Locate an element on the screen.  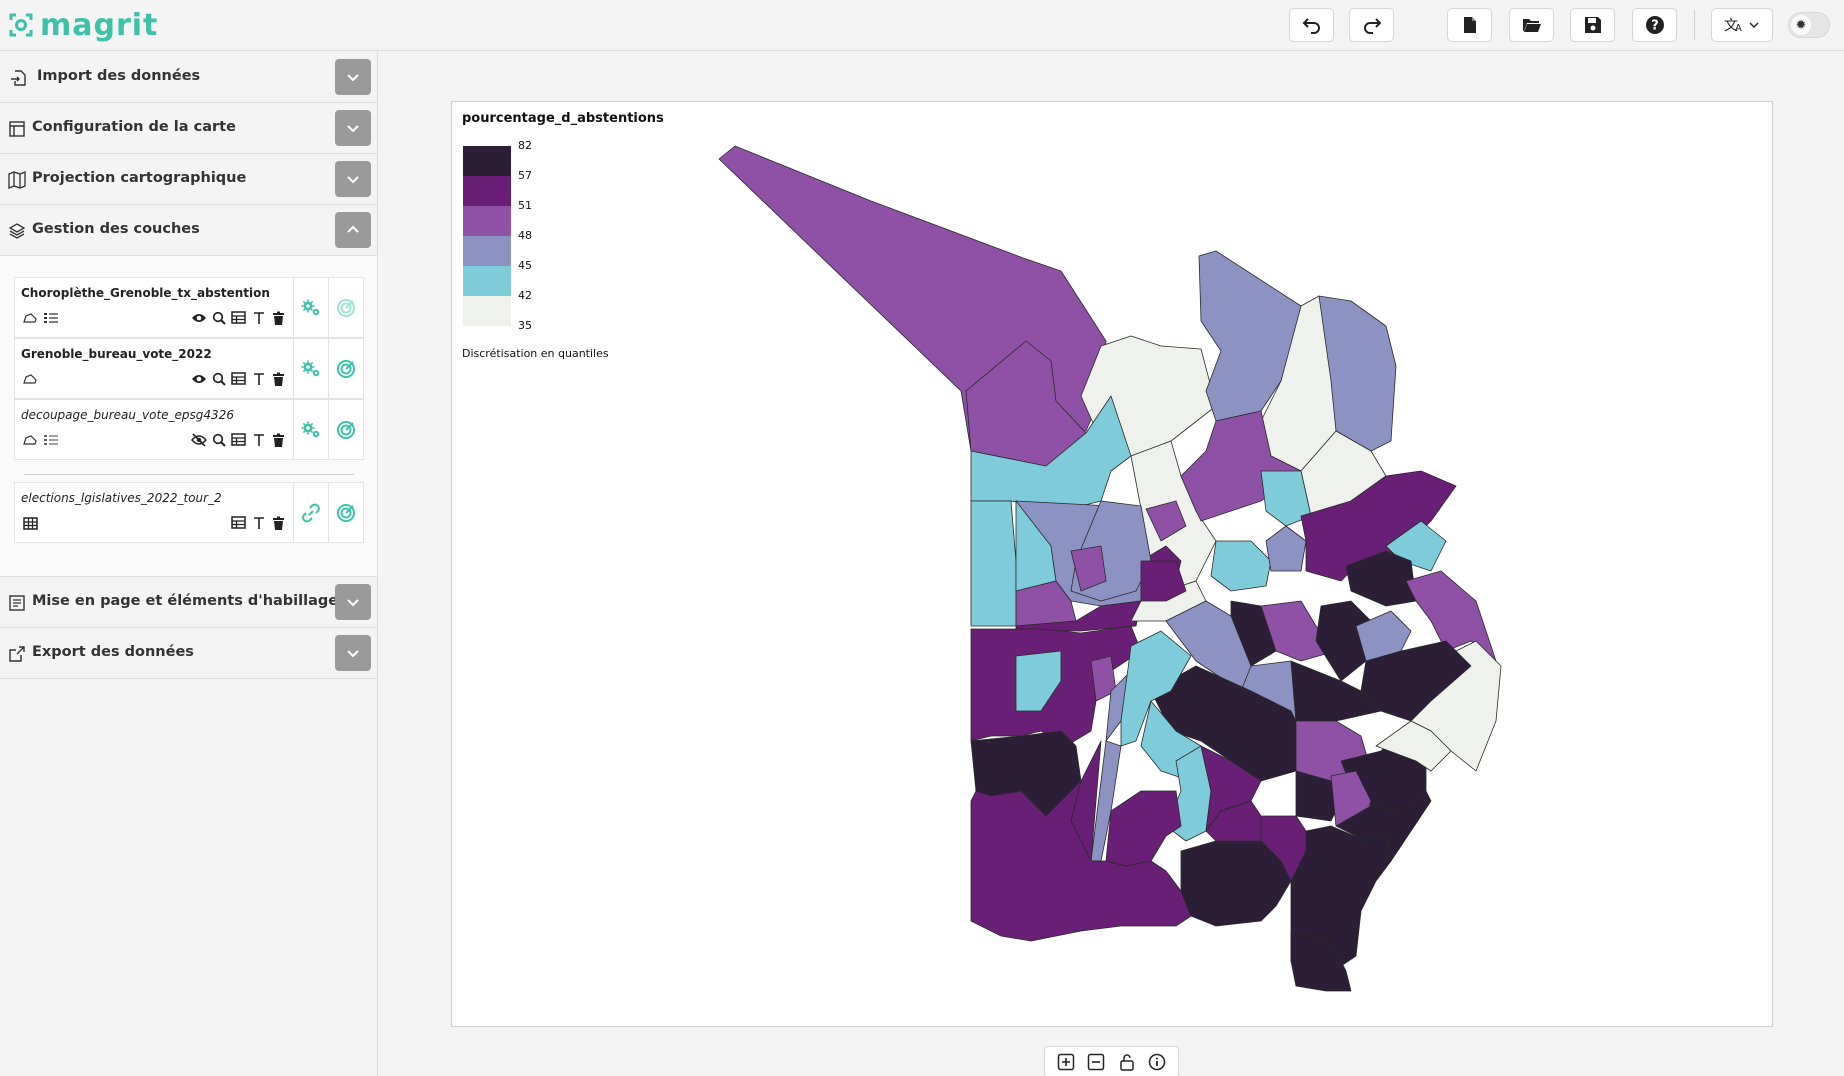
save-project-button is located at coordinates (1592, 25).